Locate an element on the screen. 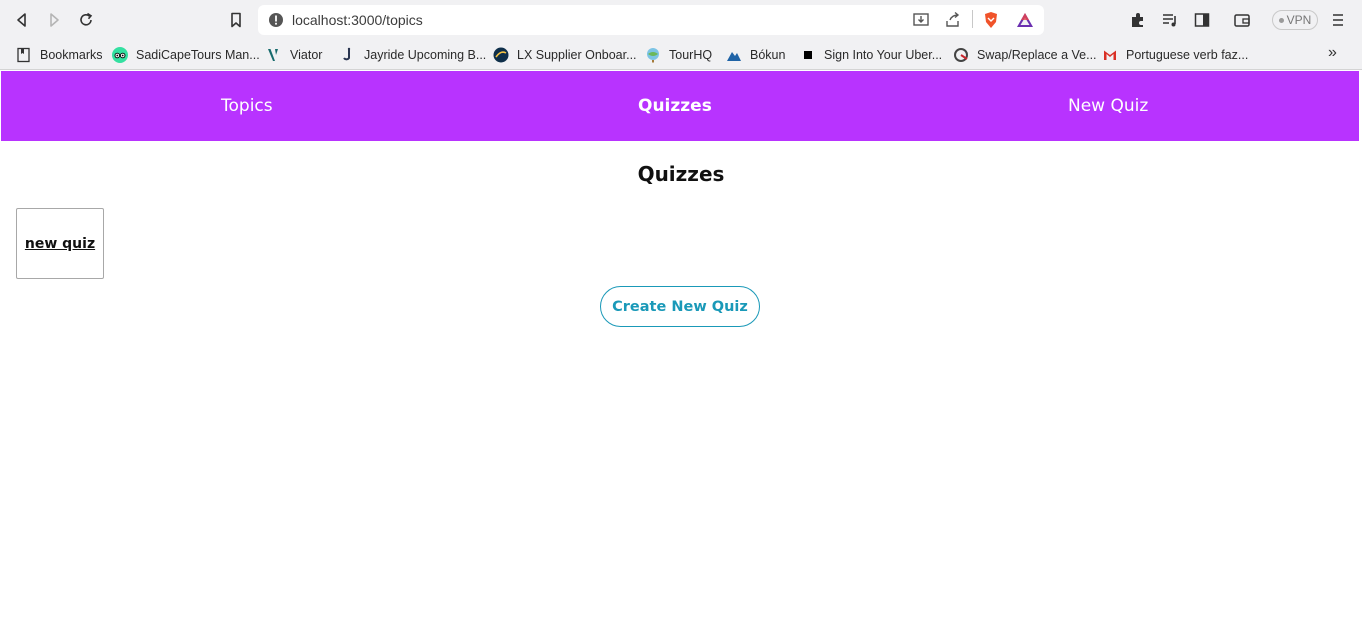 This screenshot has height=634, width=1362. url-text: localhost:3000/topics is located at coordinates (357, 20).